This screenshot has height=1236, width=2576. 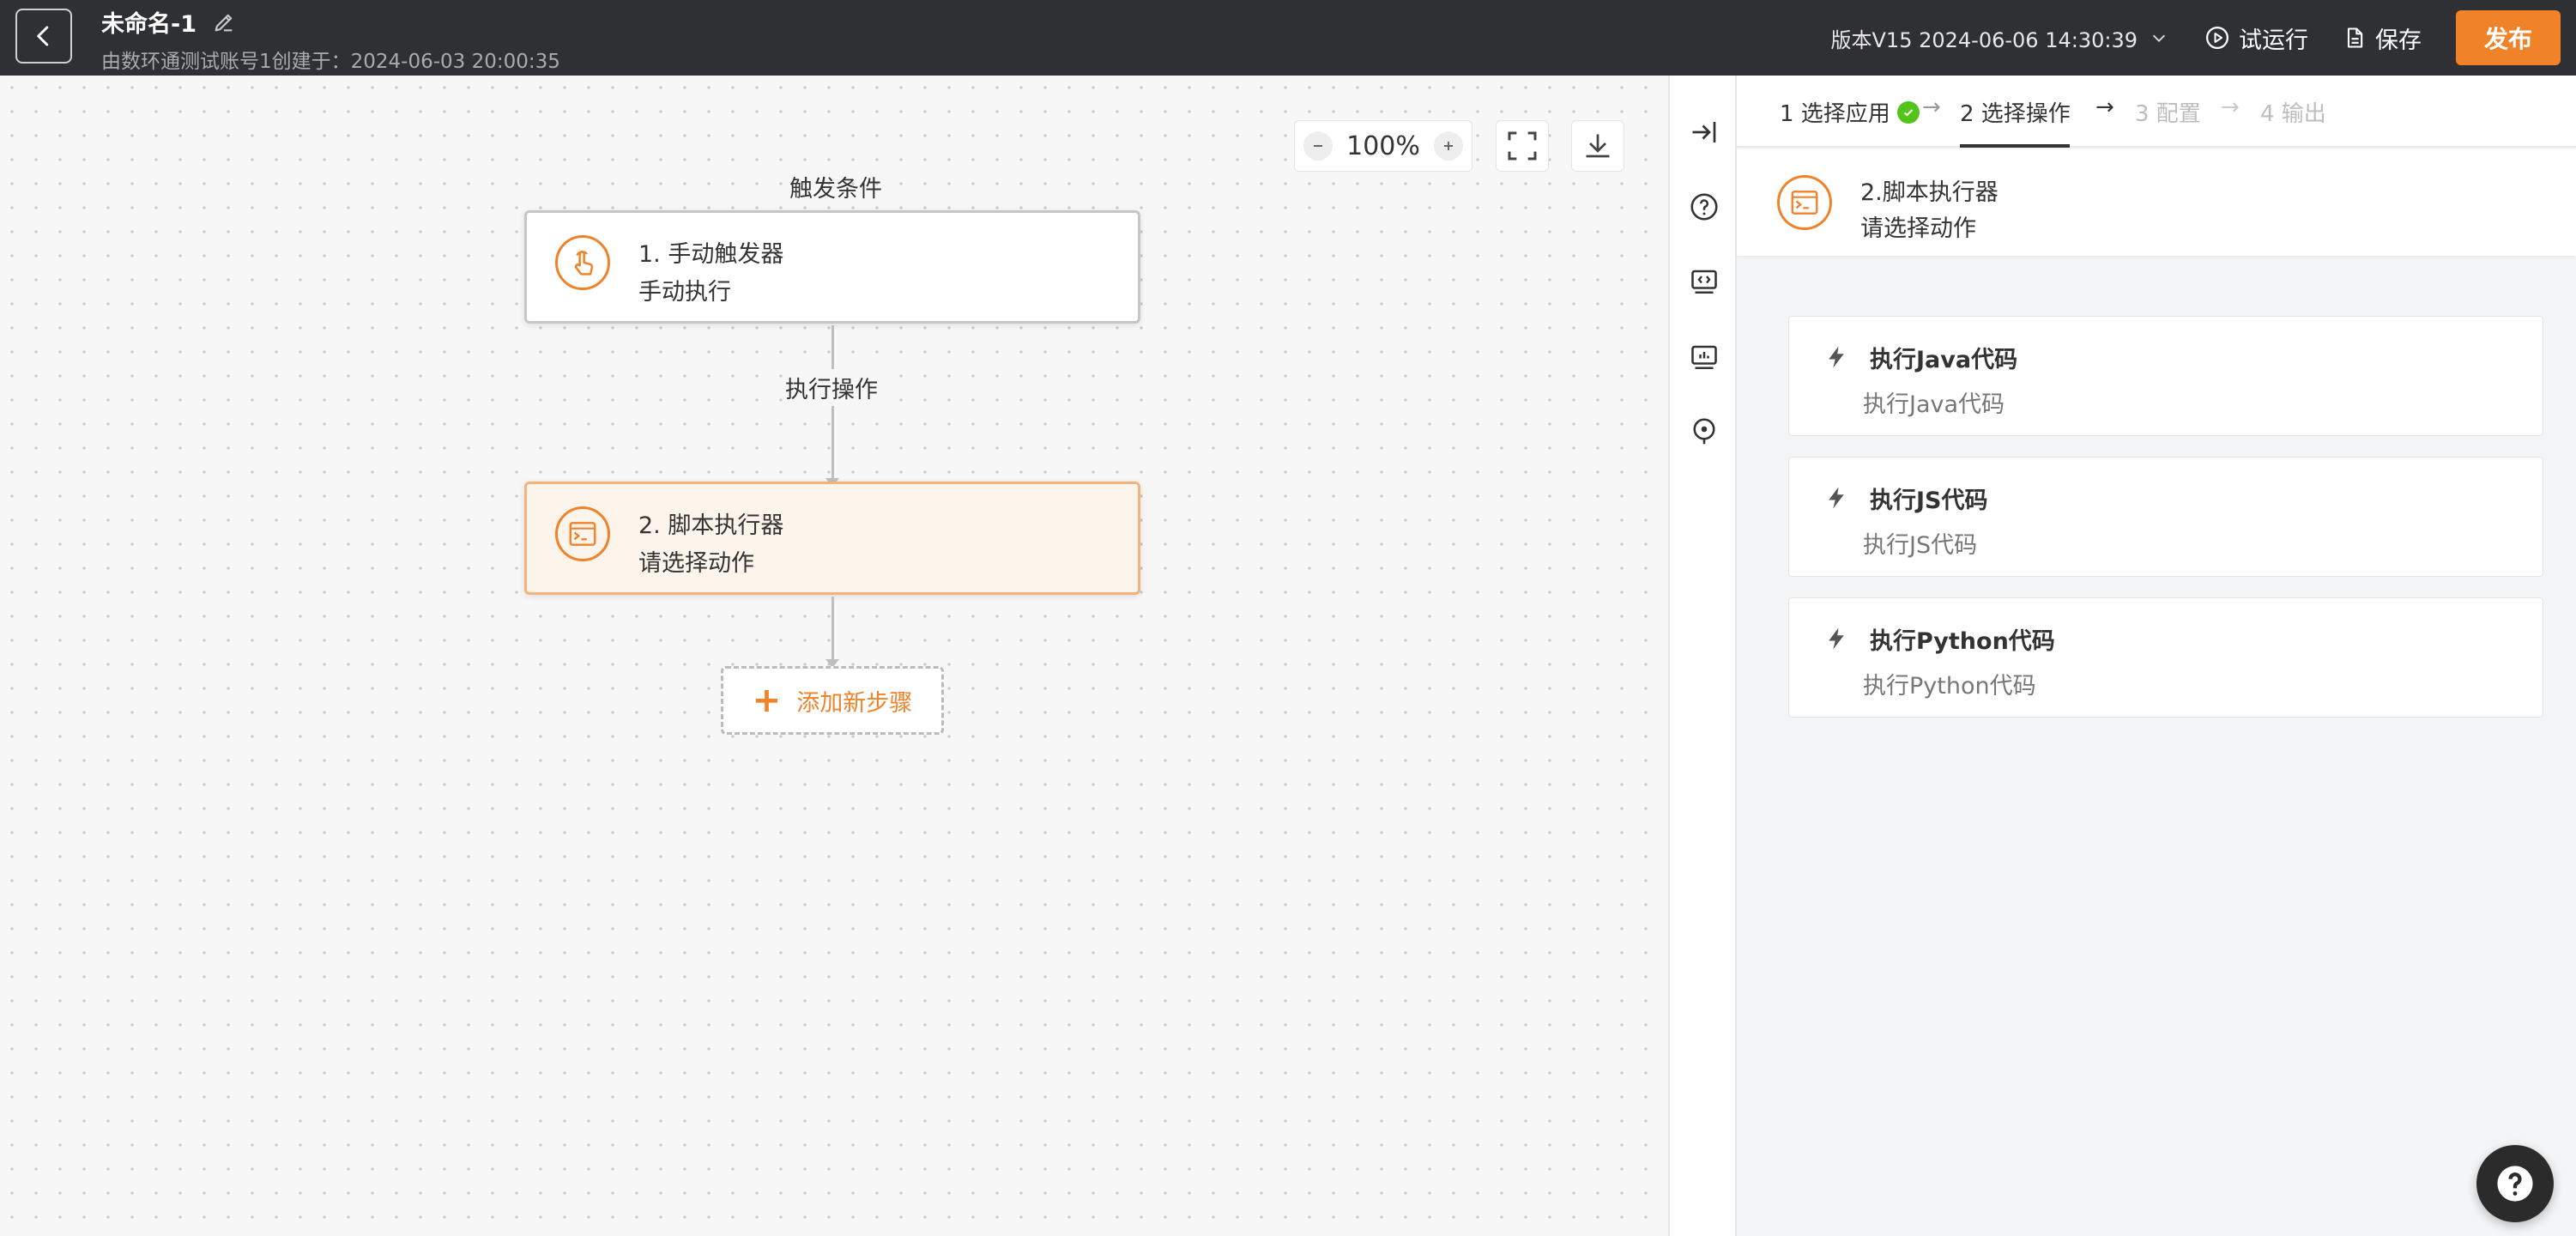 What do you see at coordinates (1984, 39) in the screenshot?
I see `version-label: 版本V15 2024-06-06 14:30:39` at bounding box center [1984, 39].